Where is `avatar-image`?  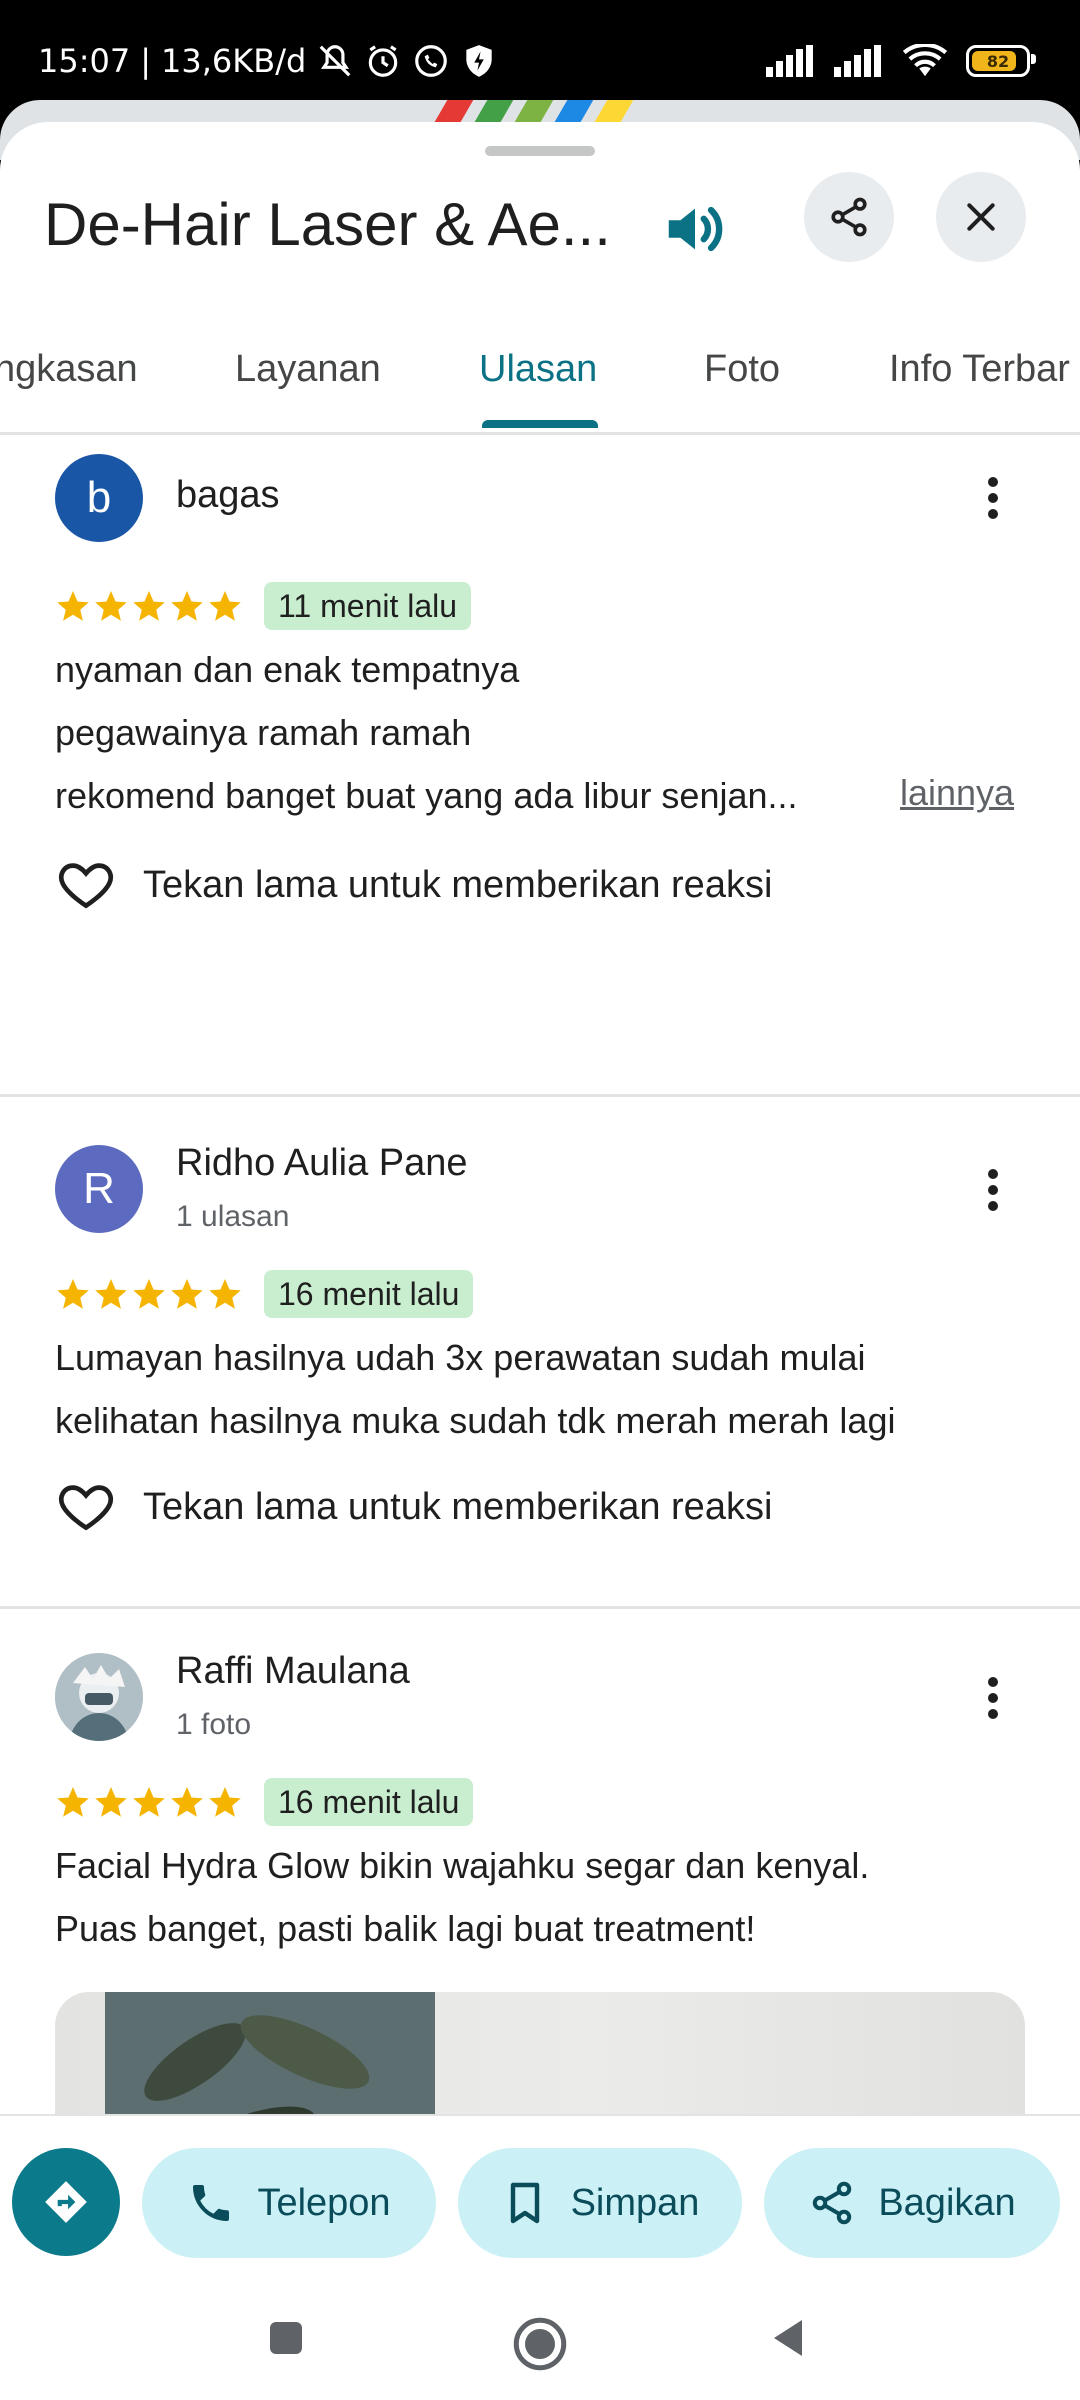
avatar-image is located at coordinates (99, 1697).